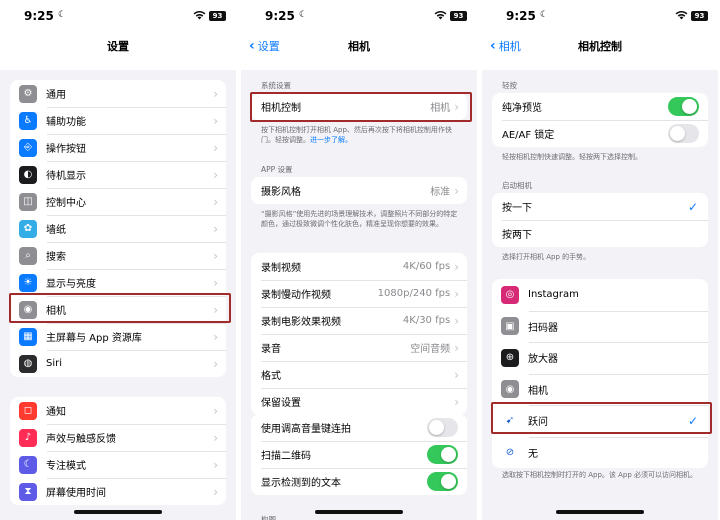  Describe the element at coordinates (28, 120) in the screenshot. I see `accessibility-icon: ♿` at that location.